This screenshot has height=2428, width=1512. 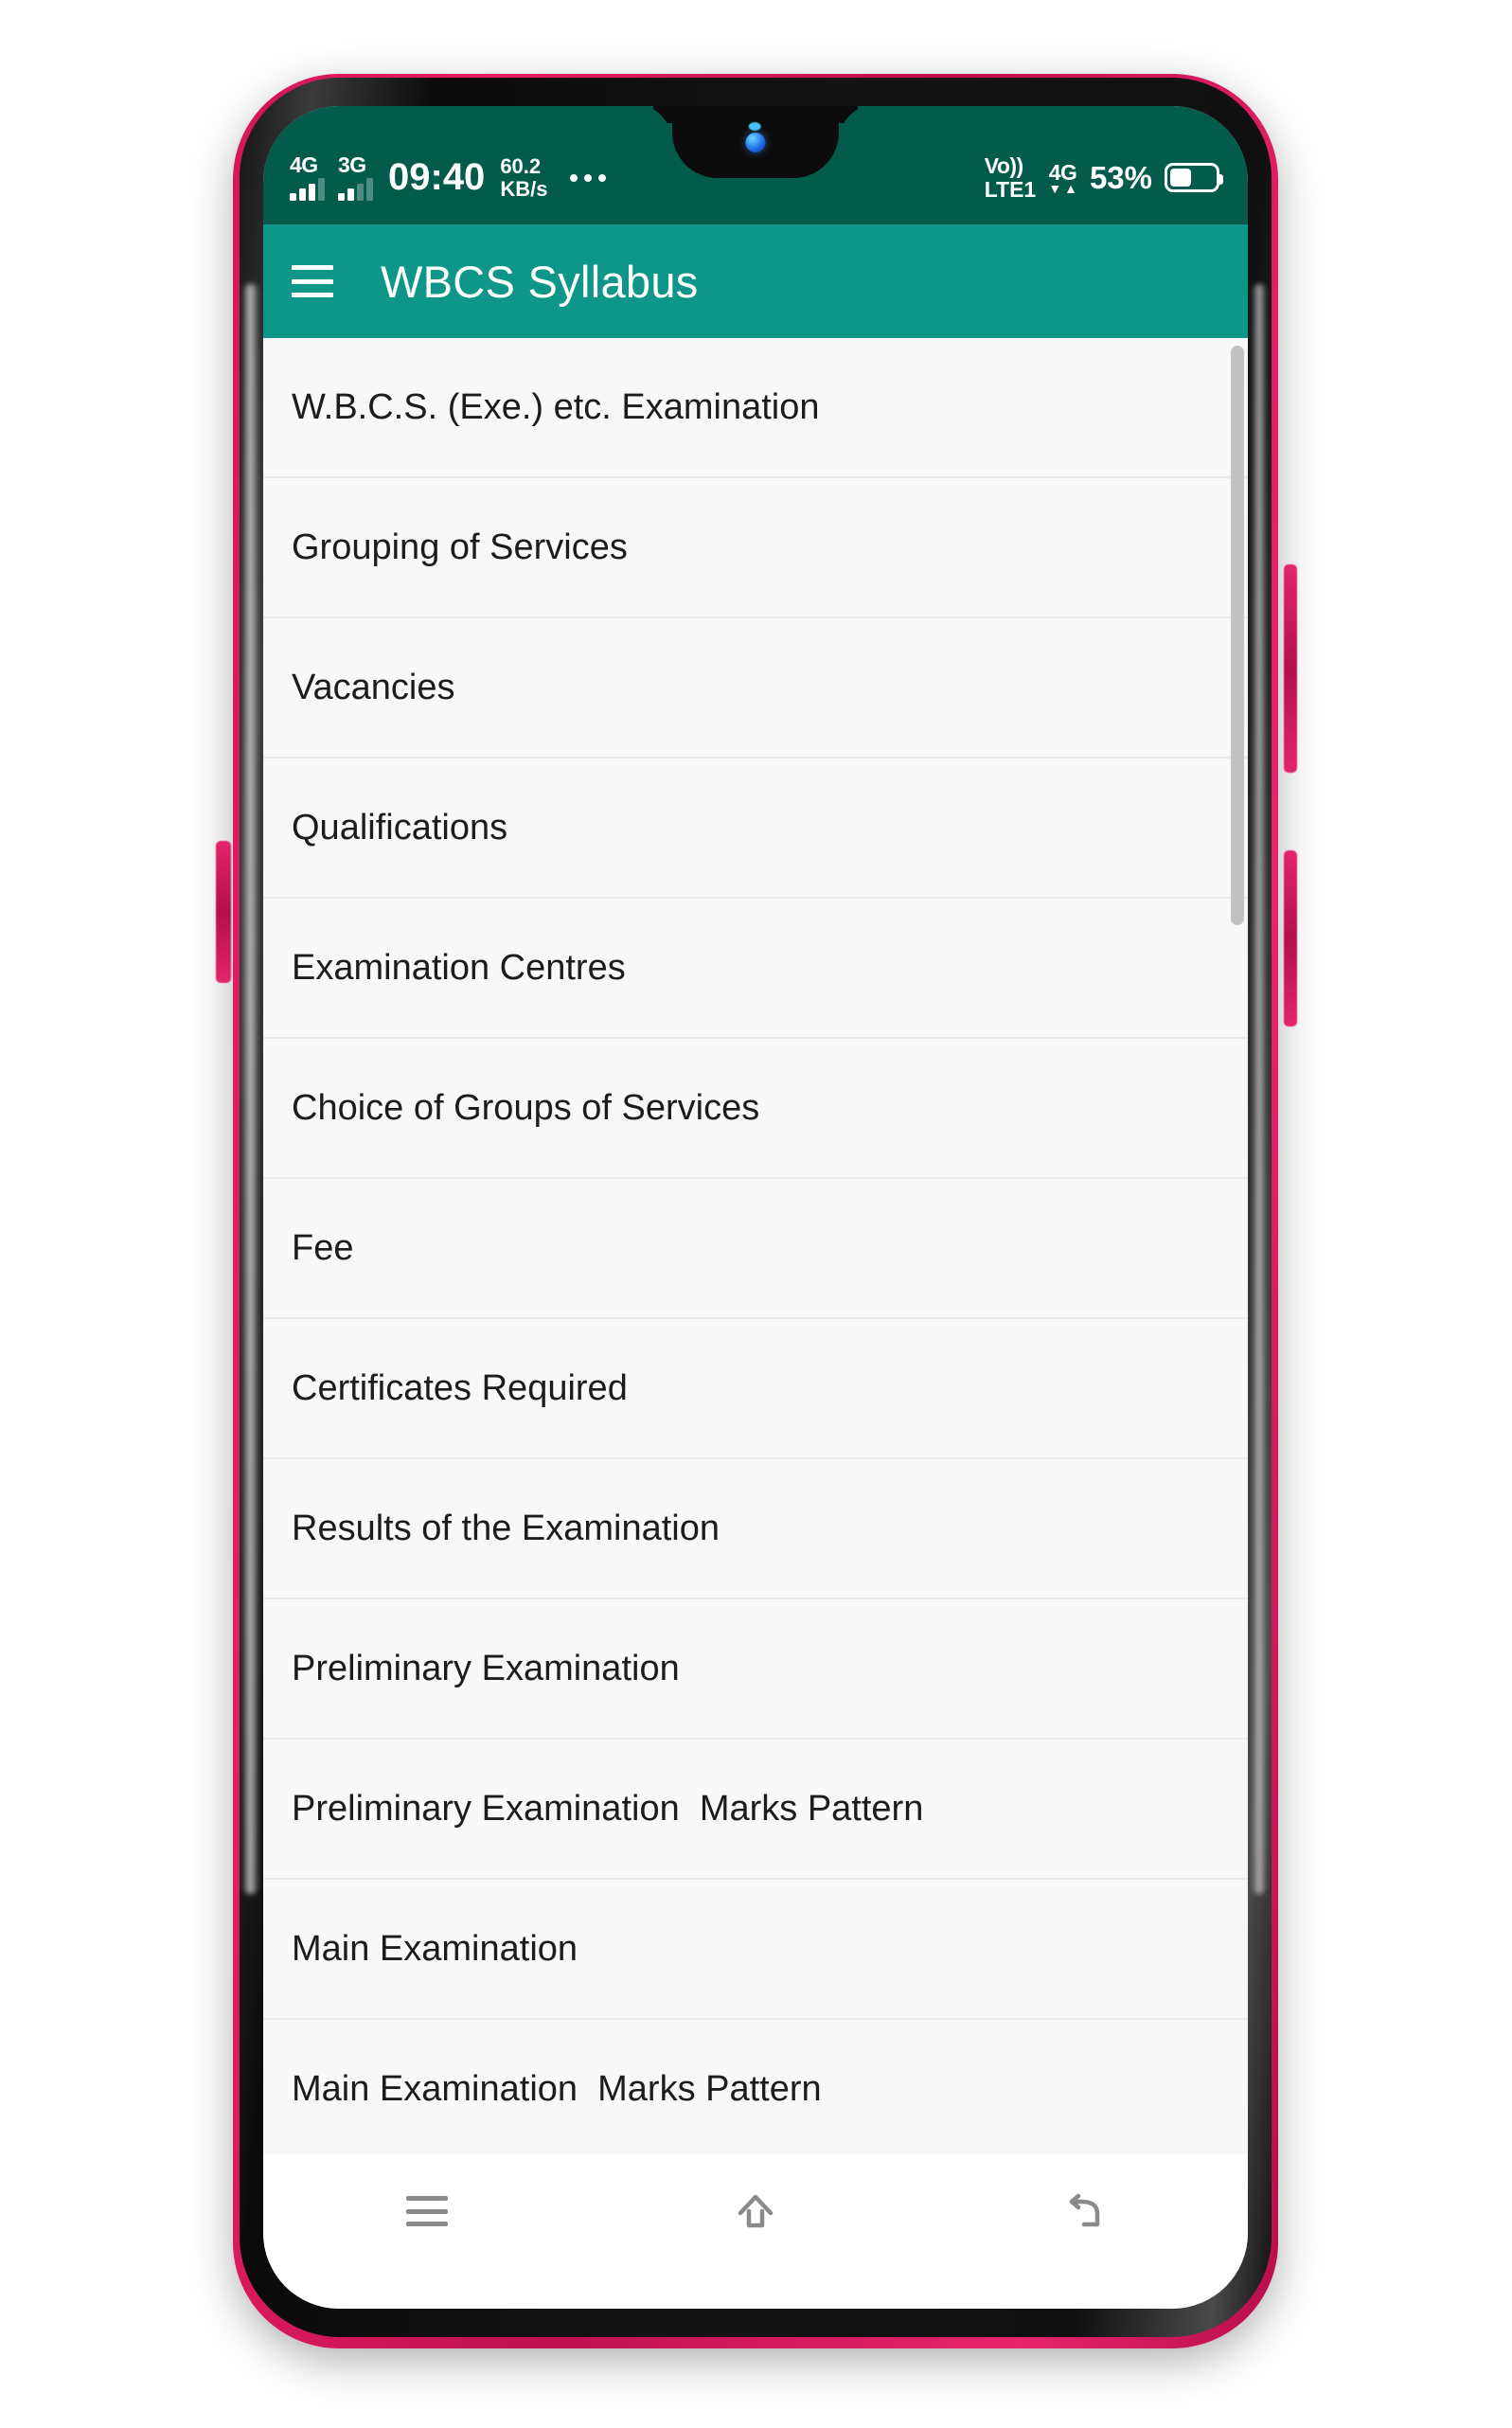 I want to click on waterdrop-notch, so click(x=755, y=142).